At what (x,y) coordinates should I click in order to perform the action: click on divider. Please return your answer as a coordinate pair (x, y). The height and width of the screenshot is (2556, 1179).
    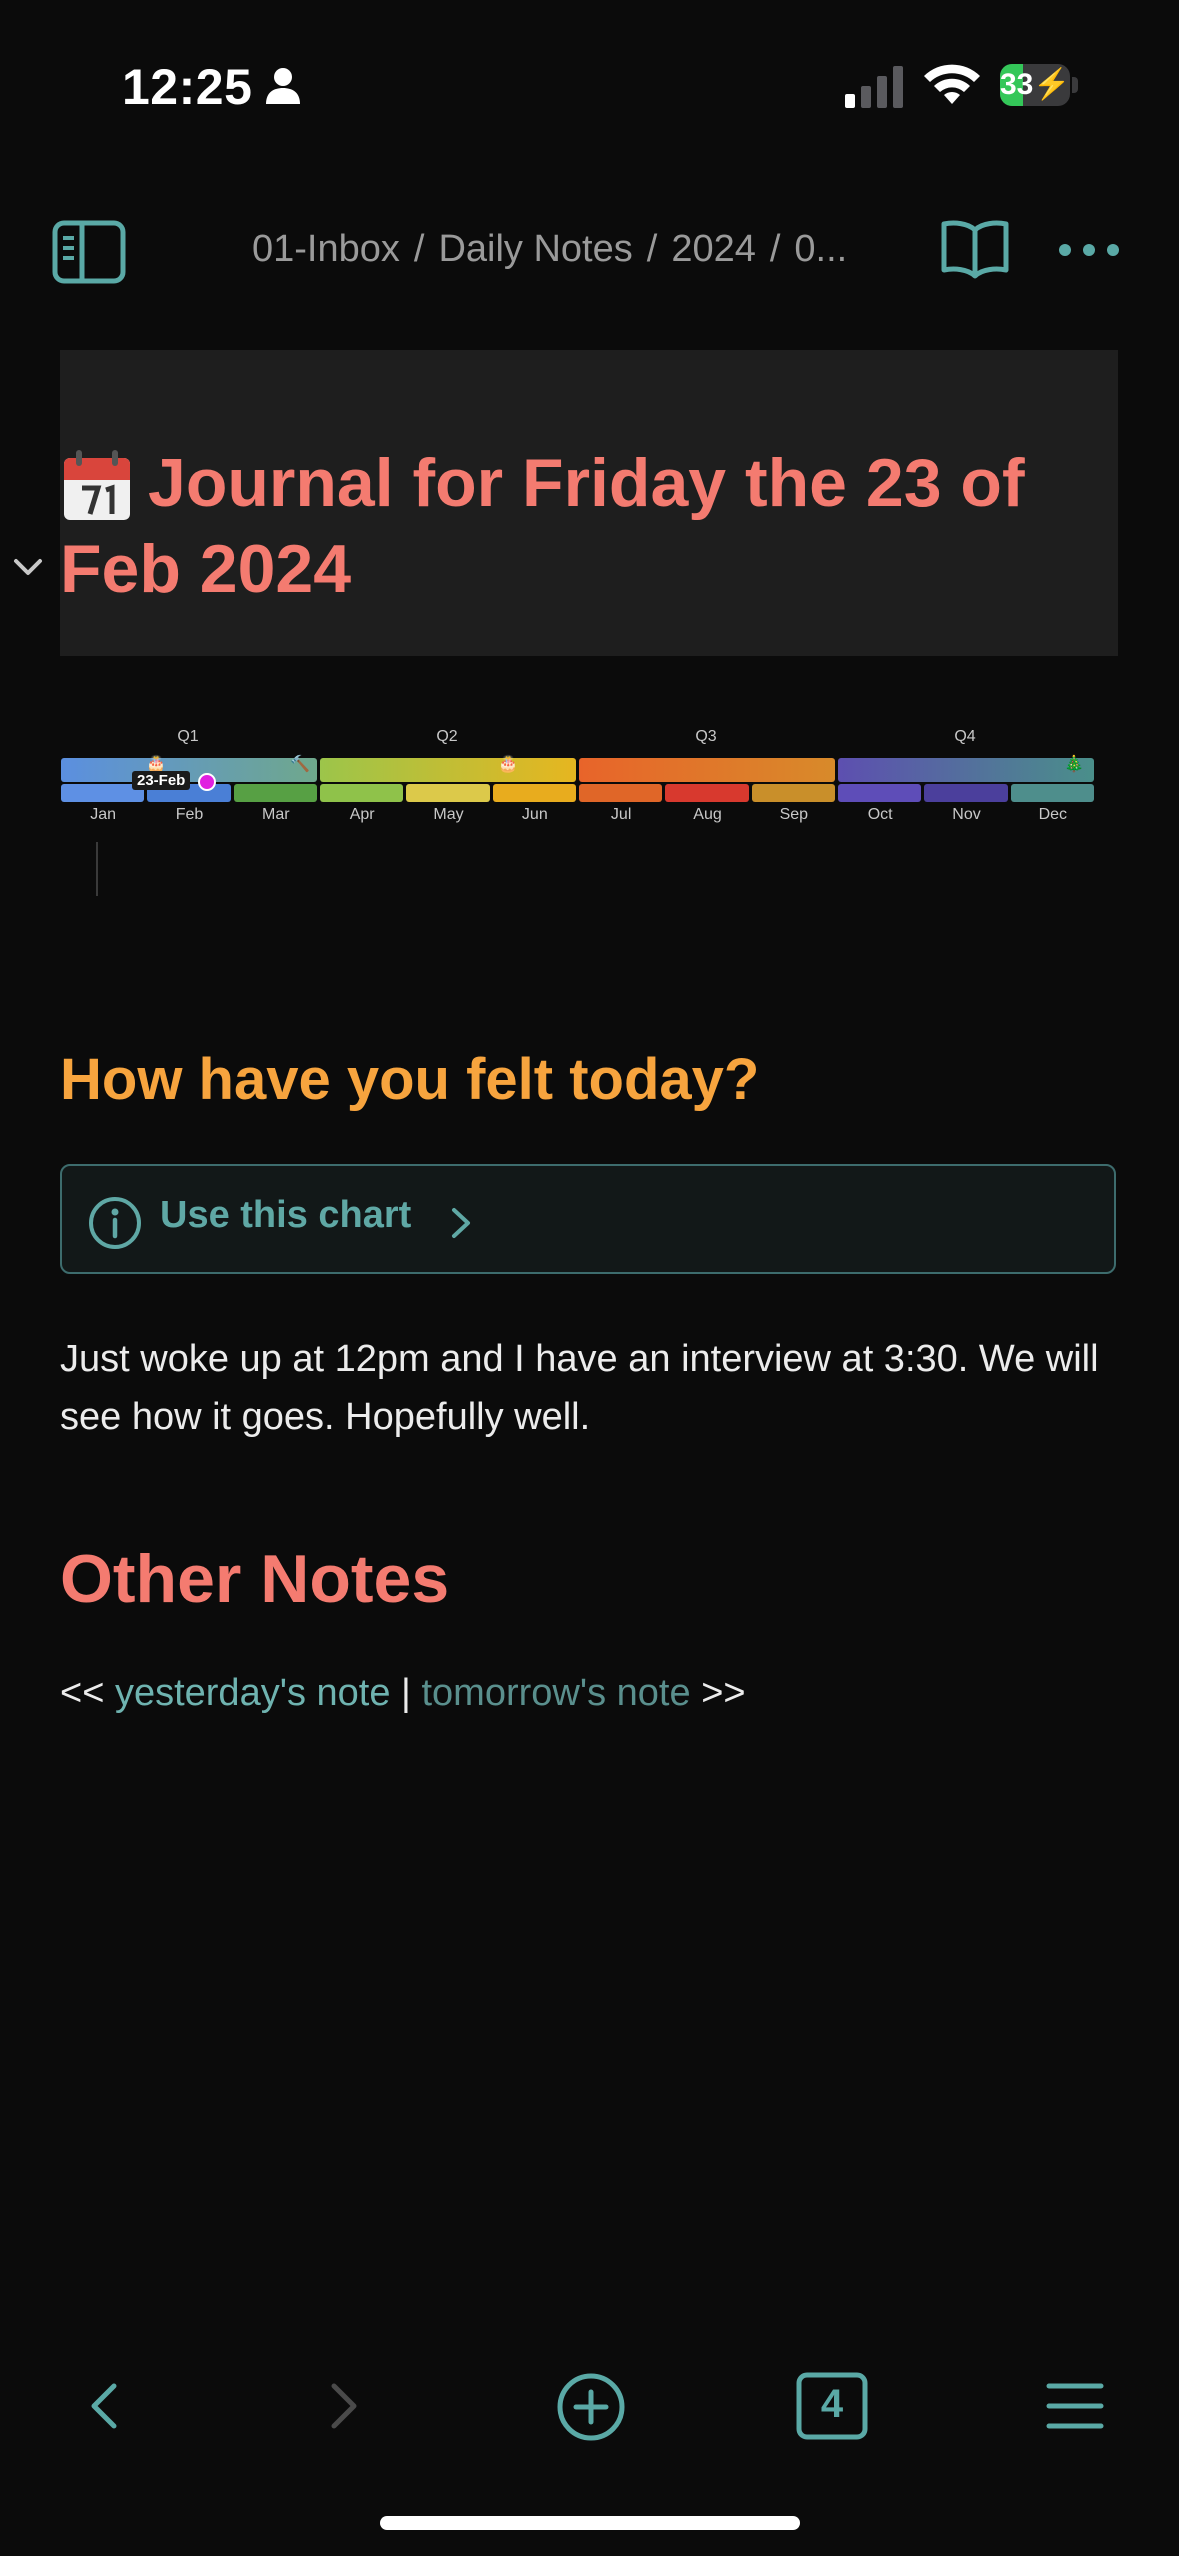
    Looking at the image, I should click on (97, 869).